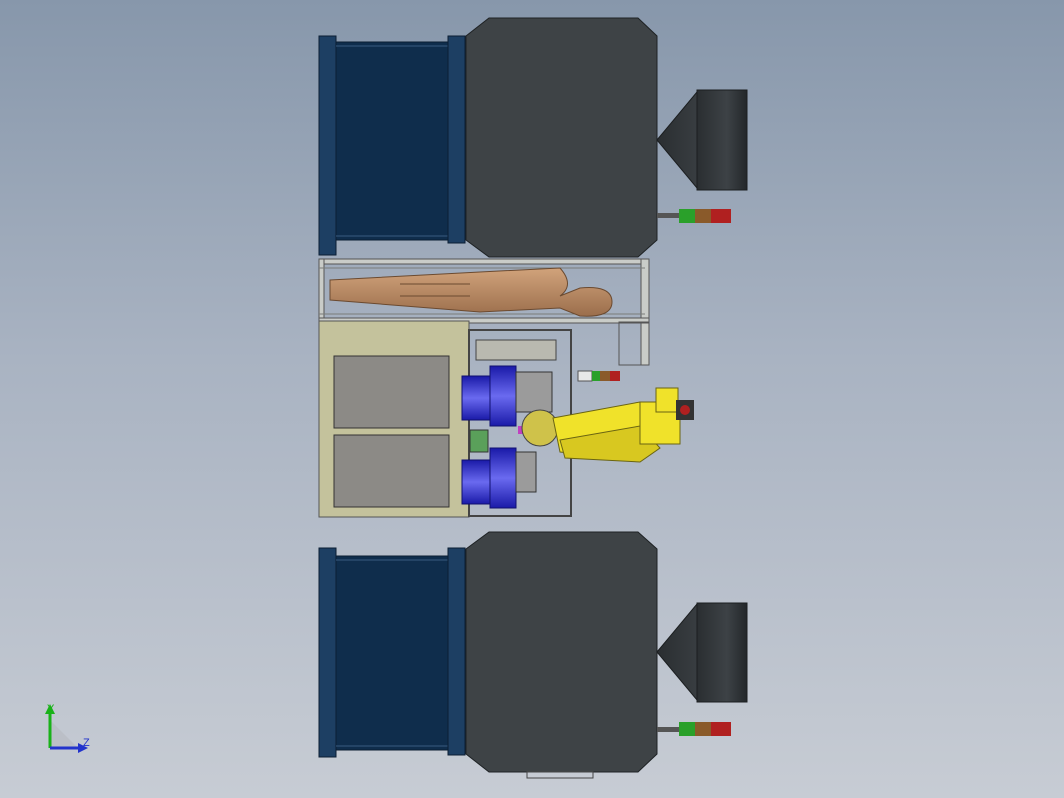  What do you see at coordinates (391, 392) in the screenshot?
I see `upper-control-panel` at bounding box center [391, 392].